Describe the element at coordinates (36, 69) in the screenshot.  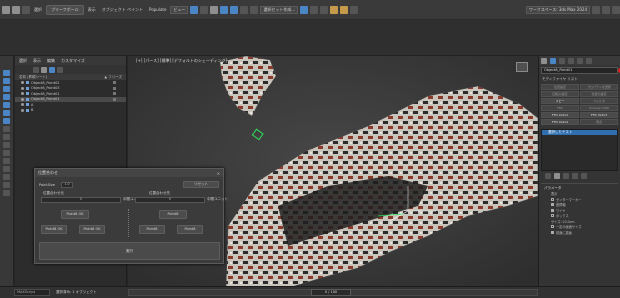
I see `filter-icon` at that location.